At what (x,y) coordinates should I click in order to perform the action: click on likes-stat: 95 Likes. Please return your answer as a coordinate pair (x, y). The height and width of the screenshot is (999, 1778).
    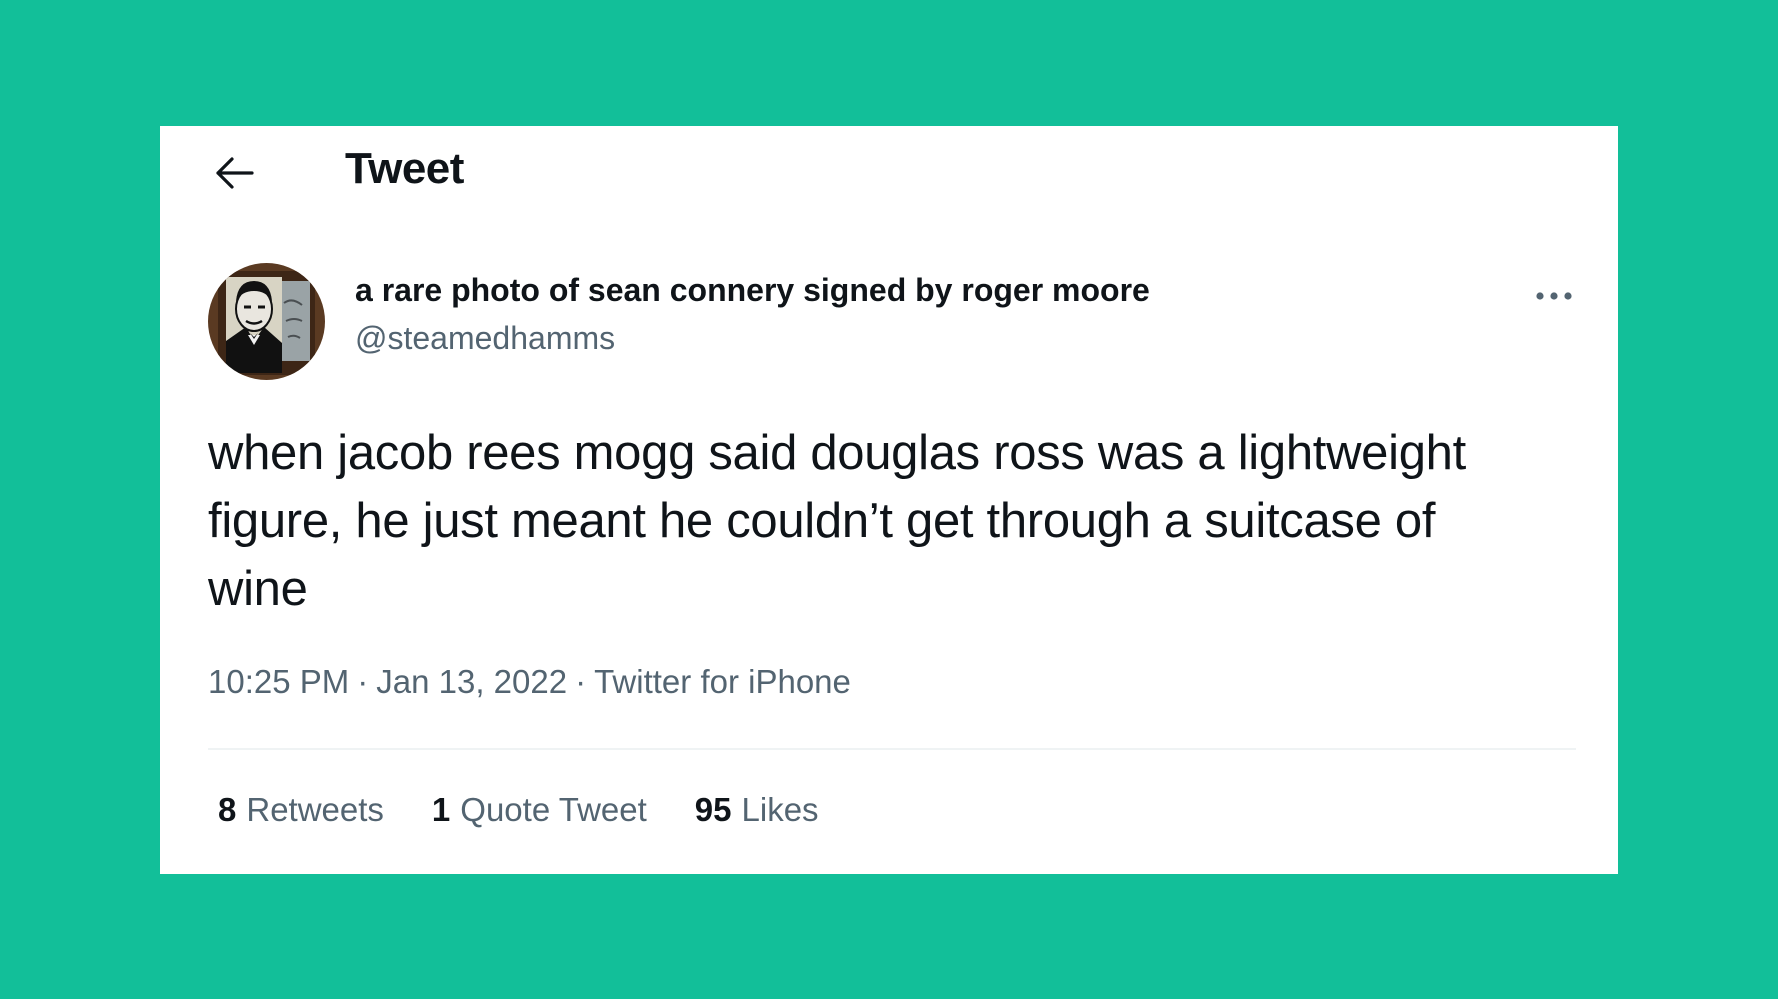
    Looking at the image, I should click on (757, 810).